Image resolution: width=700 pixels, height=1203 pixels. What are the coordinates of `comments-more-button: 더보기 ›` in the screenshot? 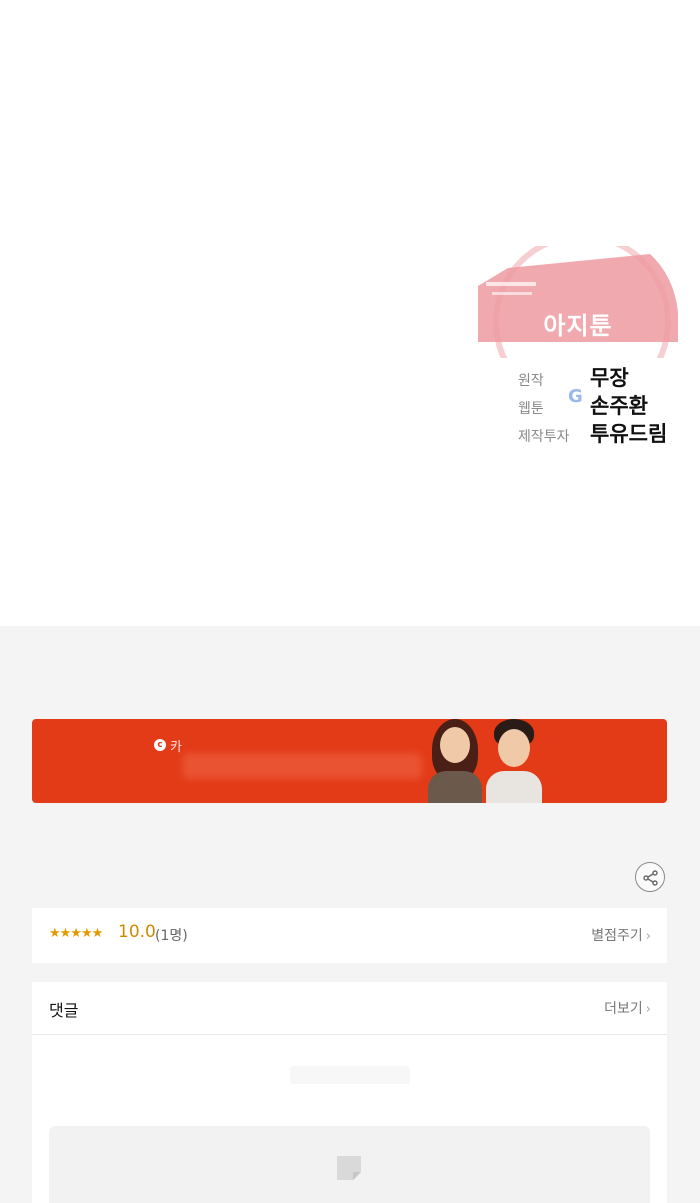 It's located at (627, 1008).